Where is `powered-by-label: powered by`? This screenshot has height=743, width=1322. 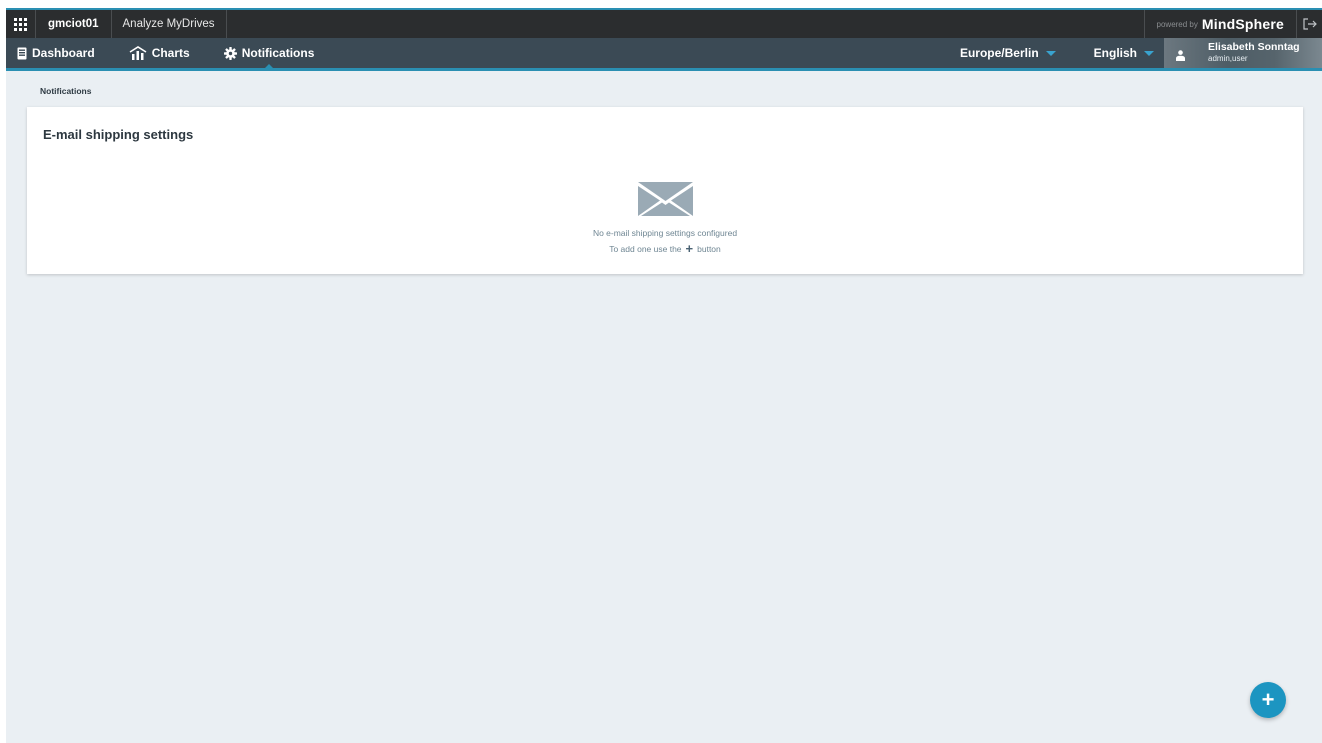 powered-by-label: powered by is located at coordinates (1177, 24).